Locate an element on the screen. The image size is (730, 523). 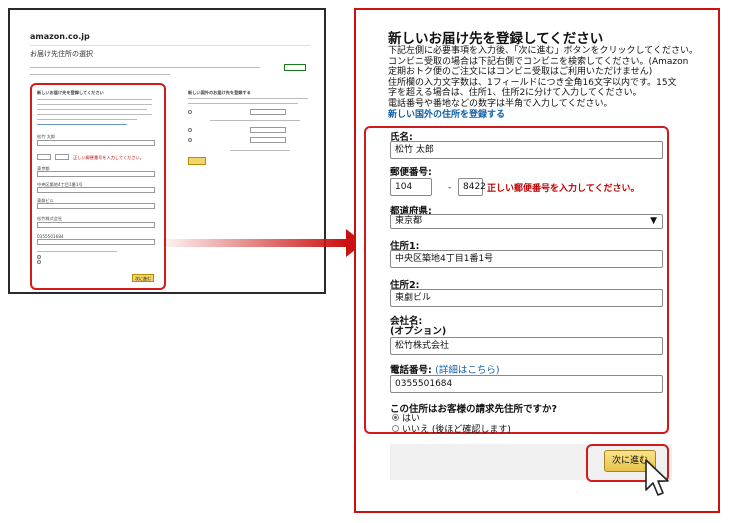
dropdown-arrow-icon: ▼ is located at coordinates (653, 221).